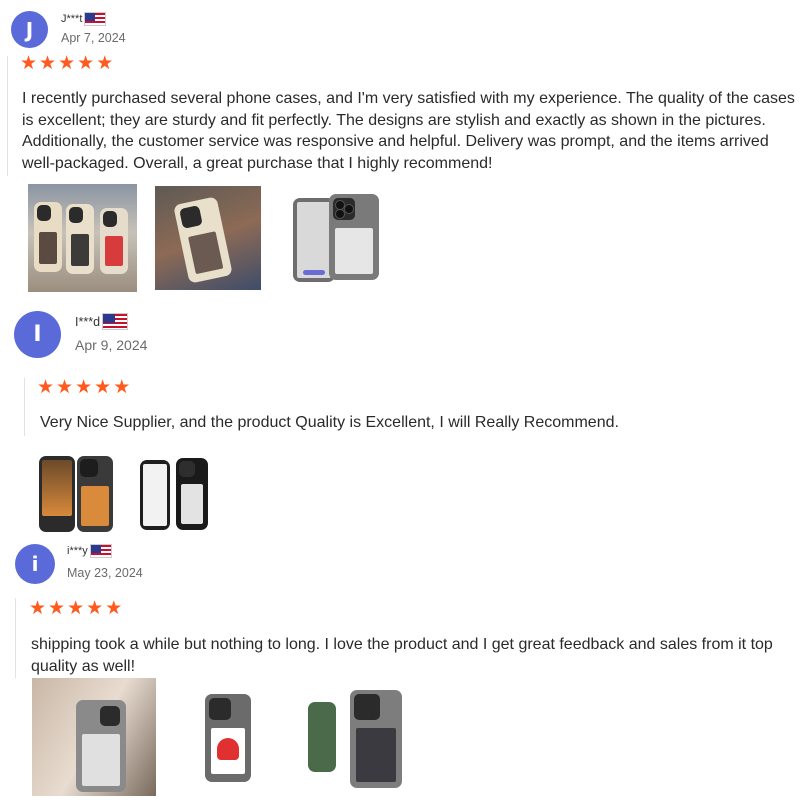  What do you see at coordinates (111, 345) in the screenshot?
I see `review-date: Apr 9, 2024` at bounding box center [111, 345].